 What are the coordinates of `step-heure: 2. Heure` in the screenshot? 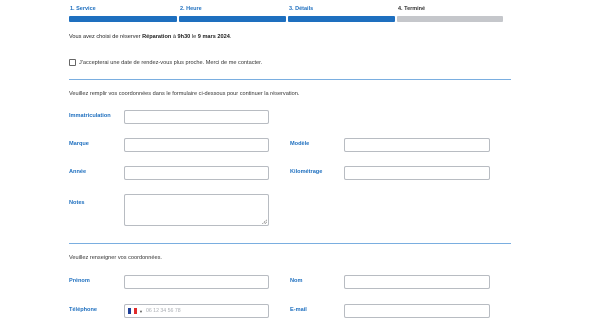 It's located at (232, 15).